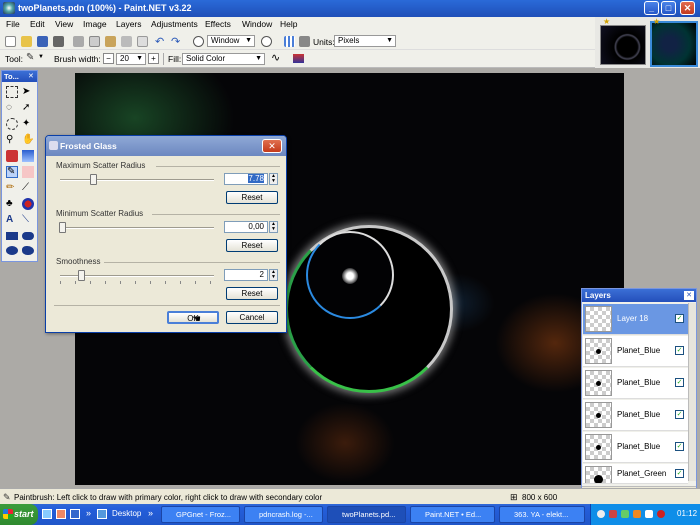 This screenshot has height=525, width=700. I want to click on min-scatter-input: 0,00, so click(246, 227).